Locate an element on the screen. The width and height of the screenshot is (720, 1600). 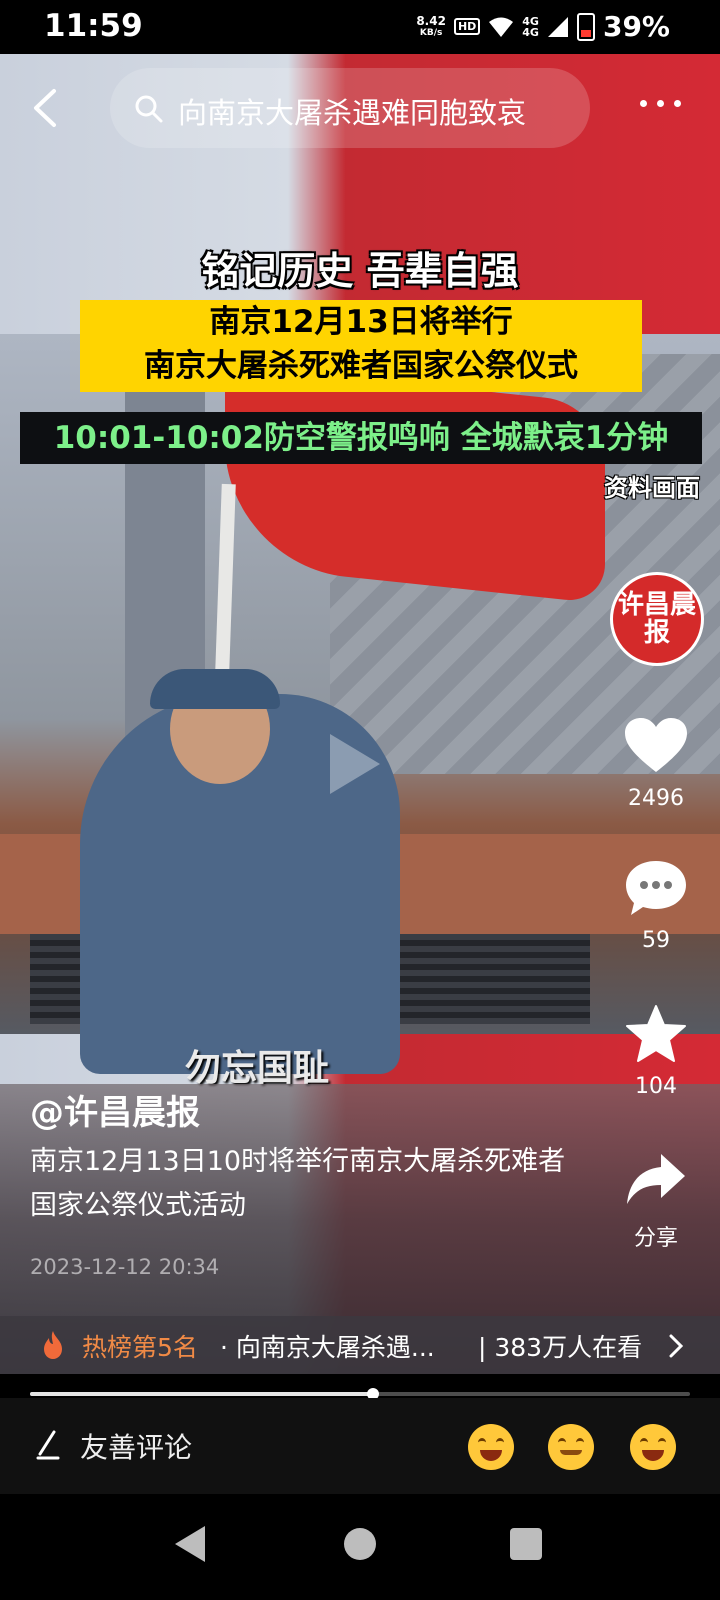
comment-count: 59 is located at coordinates (656, 940).